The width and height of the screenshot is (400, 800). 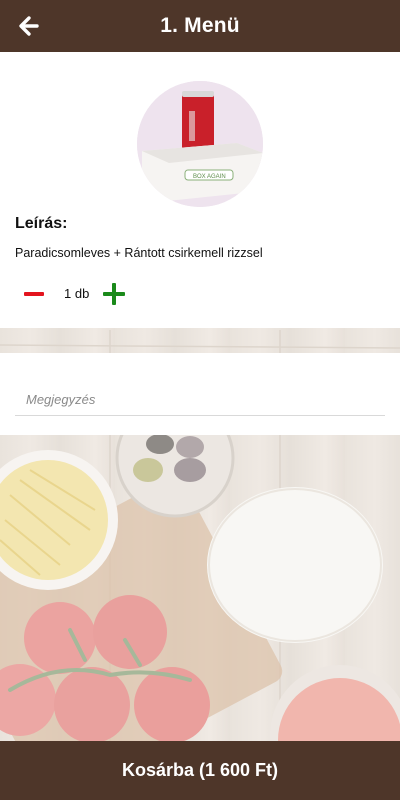 What do you see at coordinates (114, 294) in the screenshot?
I see `plus-icon` at bounding box center [114, 294].